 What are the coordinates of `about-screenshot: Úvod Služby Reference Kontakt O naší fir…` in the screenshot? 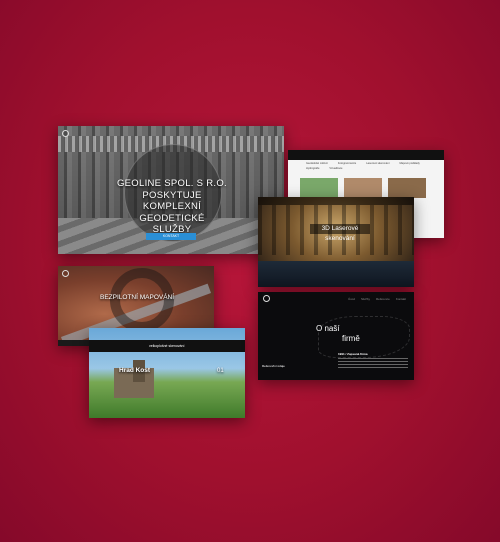 It's located at (336, 336).